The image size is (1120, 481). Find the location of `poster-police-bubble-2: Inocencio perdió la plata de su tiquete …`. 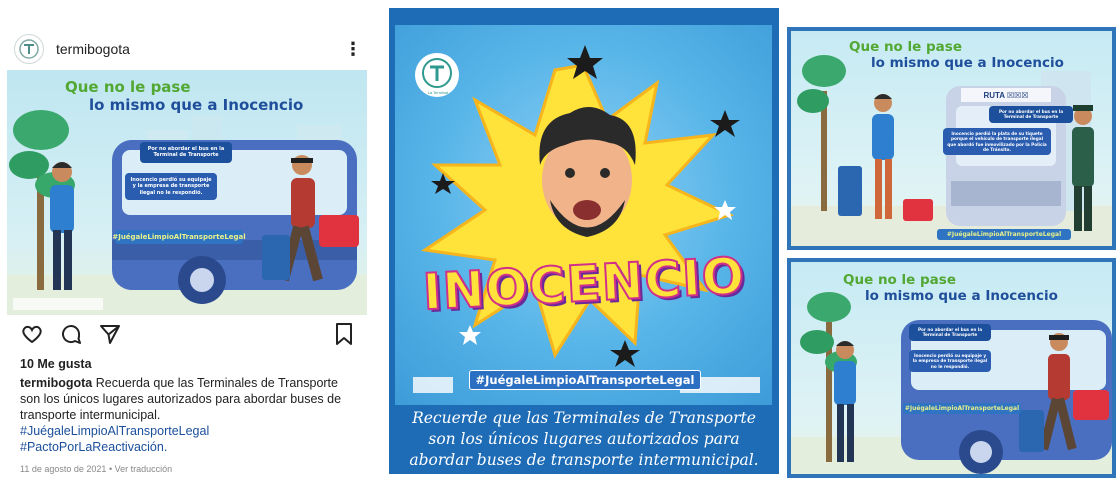

poster-police-bubble-2: Inocencio perdió la plata de su tiquete … is located at coordinates (997, 141).